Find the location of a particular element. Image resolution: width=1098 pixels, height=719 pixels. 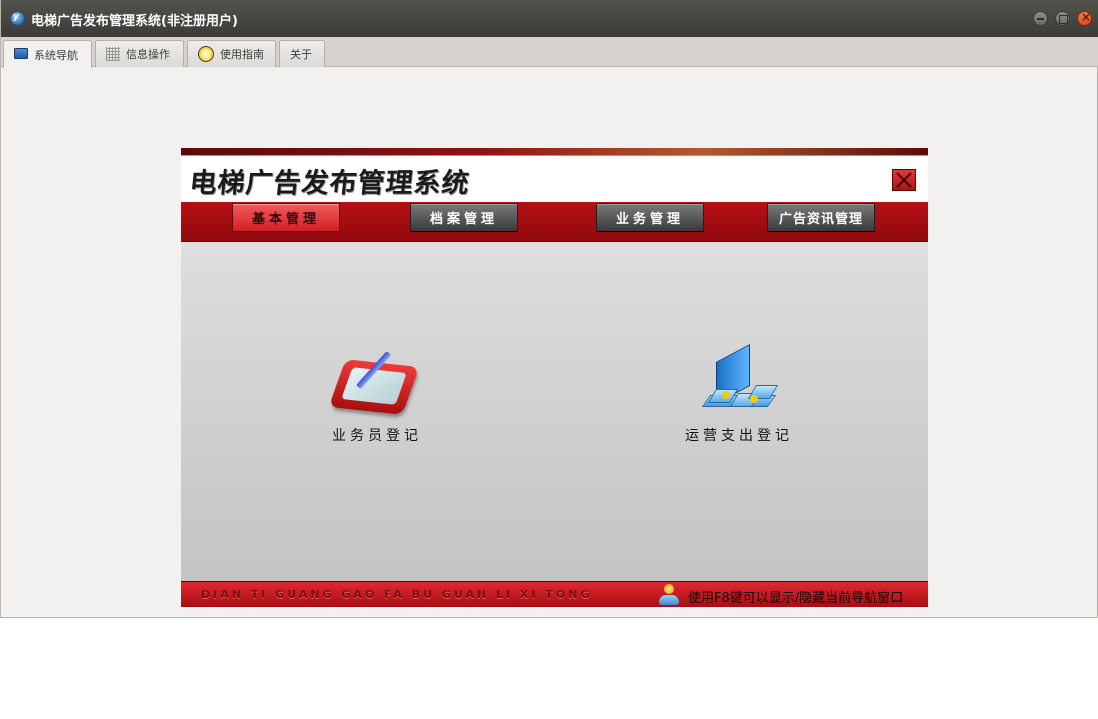

monitor-icon is located at coordinates (21, 53).